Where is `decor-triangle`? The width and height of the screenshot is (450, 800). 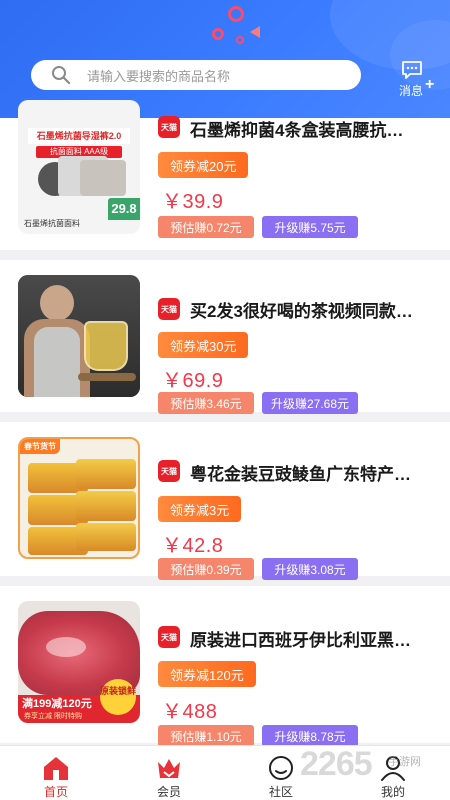 decor-triangle is located at coordinates (255, 32).